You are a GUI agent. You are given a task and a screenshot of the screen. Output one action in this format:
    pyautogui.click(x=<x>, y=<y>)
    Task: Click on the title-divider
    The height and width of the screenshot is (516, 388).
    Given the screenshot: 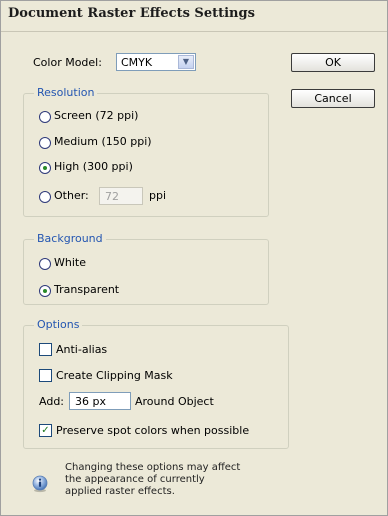 What is the action you would take?
    pyautogui.click(x=194, y=31)
    